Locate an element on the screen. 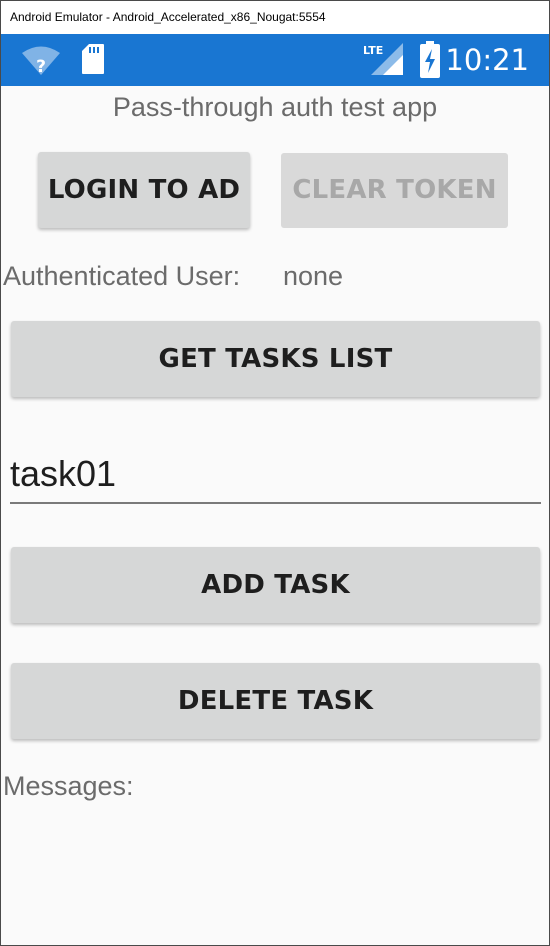 Image resolution: width=550 pixels, height=946 pixels. login-button: LOGIN TO AD is located at coordinates (144, 190).